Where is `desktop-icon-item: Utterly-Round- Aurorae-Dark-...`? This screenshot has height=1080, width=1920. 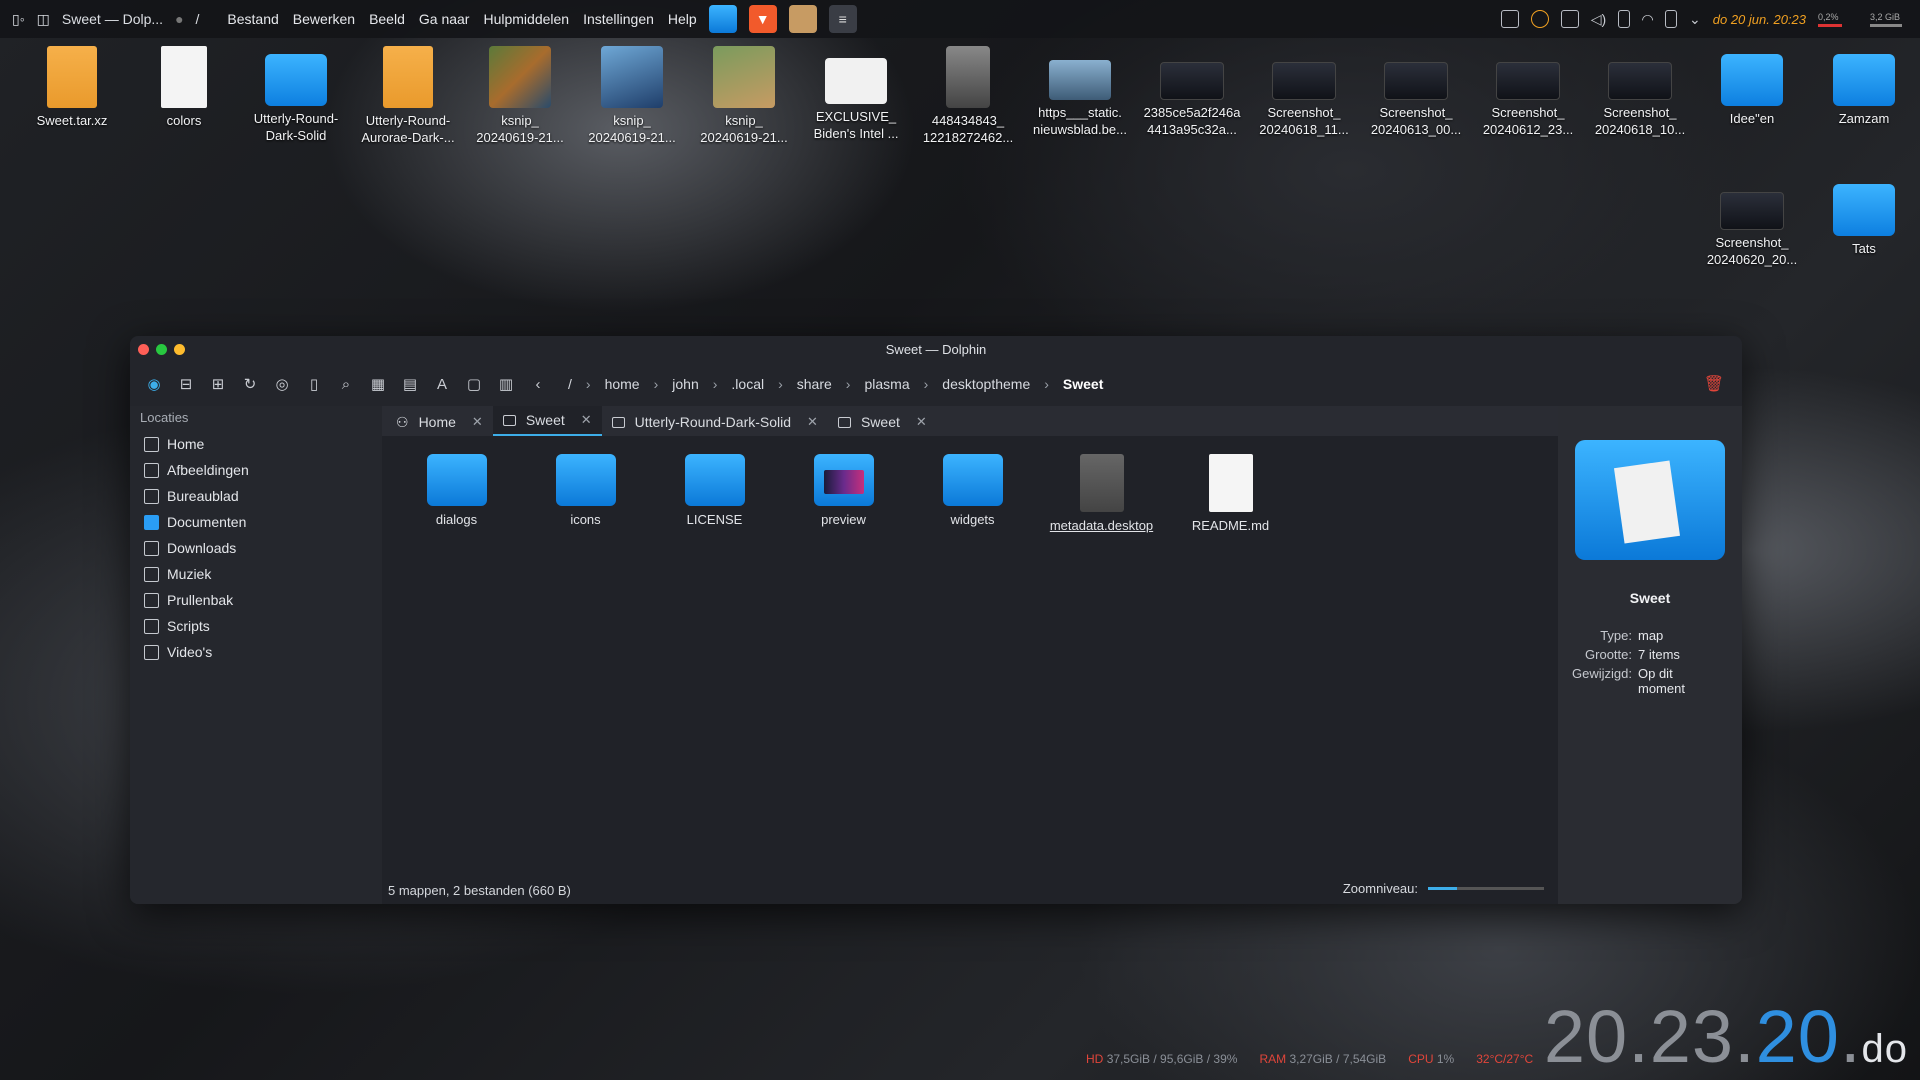
desktop-icon-item: Utterly-Round- Aurorae-Dark-... is located at coordinates (408, 96).